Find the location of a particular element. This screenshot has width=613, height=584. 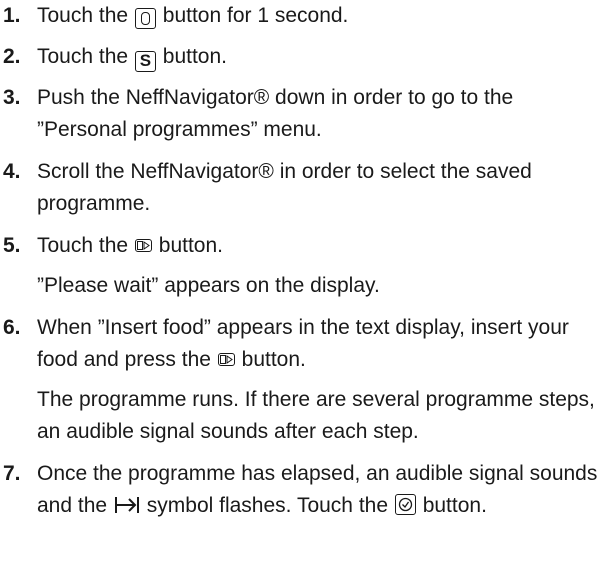

step-number: 6. is located at coordinates (12, 327).